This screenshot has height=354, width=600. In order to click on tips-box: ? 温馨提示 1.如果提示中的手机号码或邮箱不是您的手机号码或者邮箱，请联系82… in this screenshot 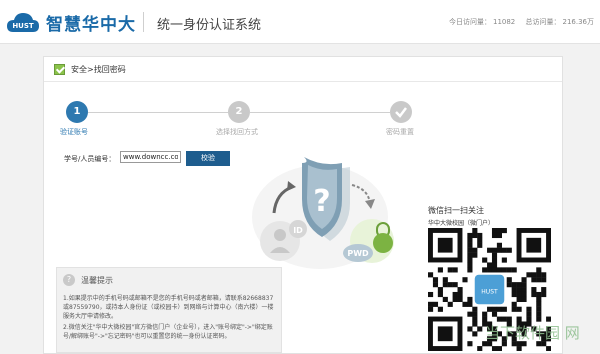, I will do `click(169, 310)`.